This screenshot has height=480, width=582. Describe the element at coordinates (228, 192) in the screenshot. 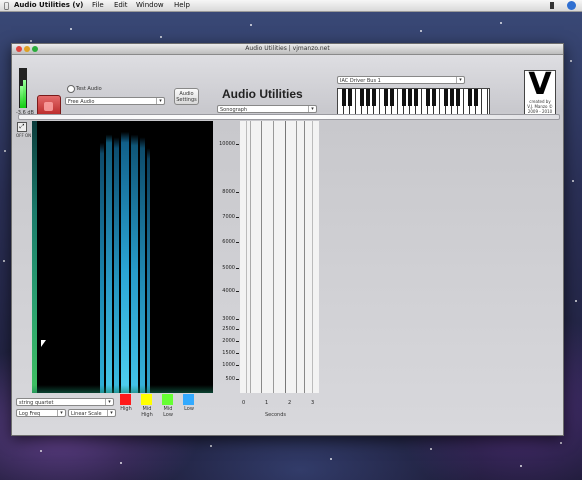

I see `y-tick-label: 8000` at that location.